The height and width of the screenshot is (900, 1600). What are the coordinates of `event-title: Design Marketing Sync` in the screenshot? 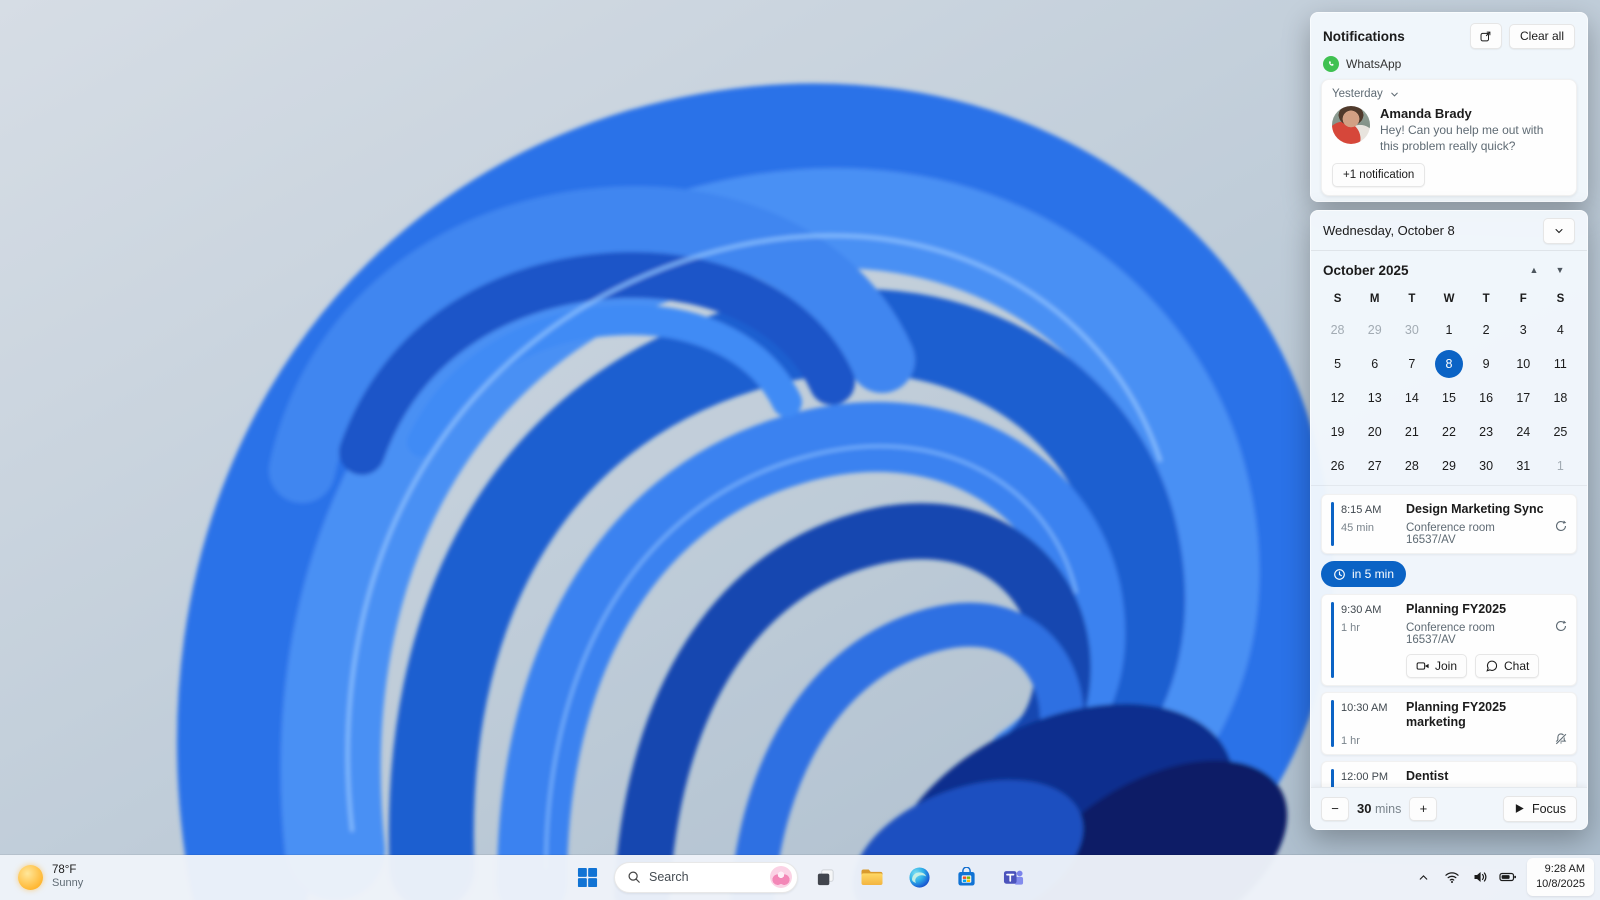 It's located at (1475, 509).